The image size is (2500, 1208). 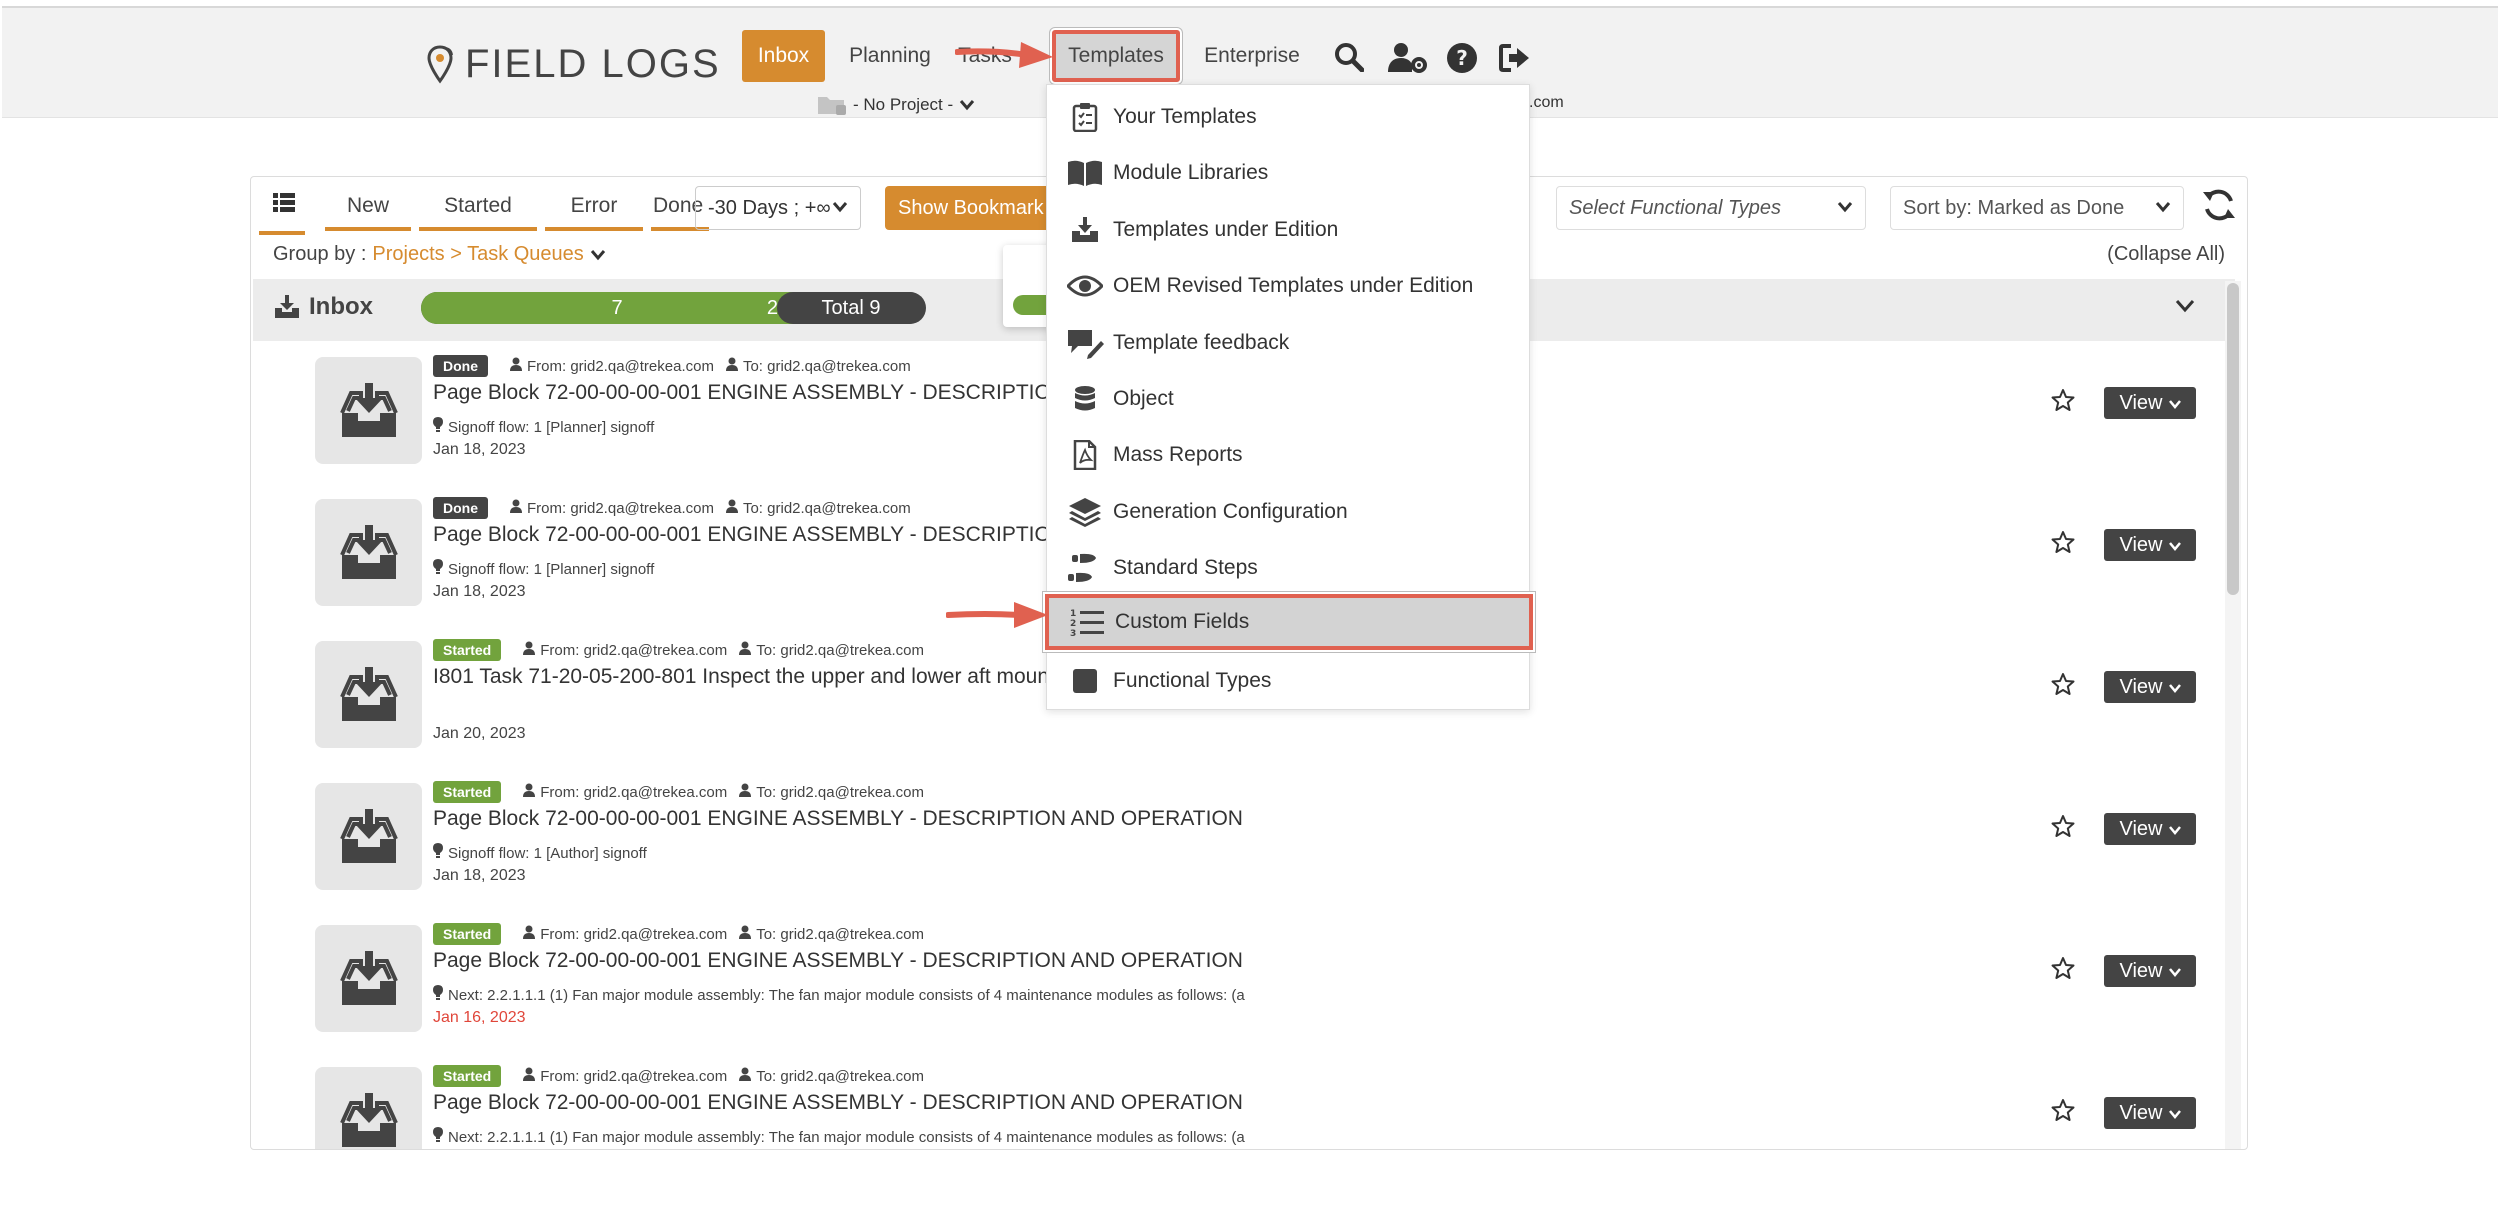 What do you see at coordinates (1711, 208) in the screenshot?
I see `functional-types-select: Select Functional Types` at bounding box center [1711, 208].